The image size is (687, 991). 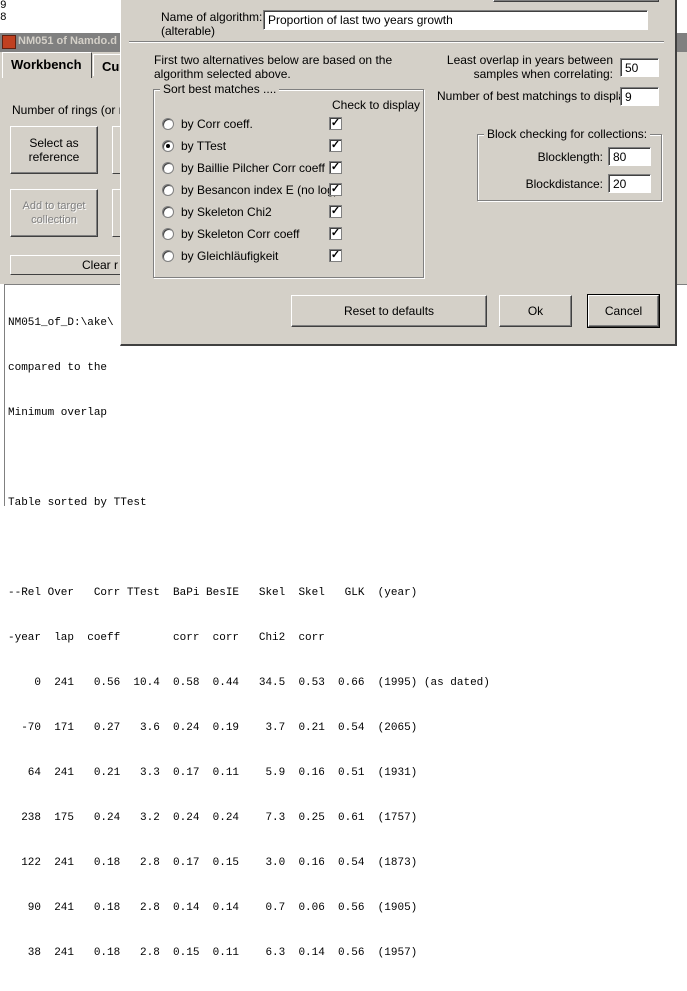 What do you see at coordinates (535, 311) in the screenshot?
I see `ok-button: Ok` at bounding box center [535, 311].